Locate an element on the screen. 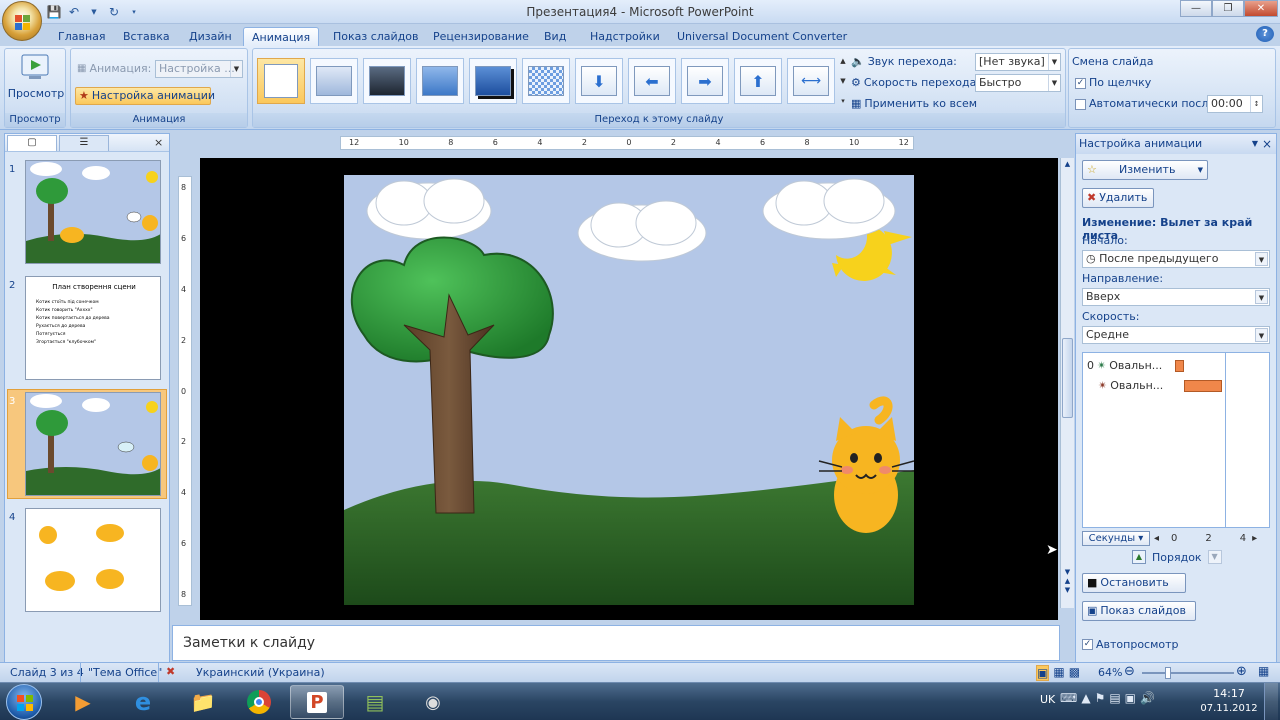 The image size is (1280, 720). pane-menu-icon: ▼ is located at coordinates (1255, 144).